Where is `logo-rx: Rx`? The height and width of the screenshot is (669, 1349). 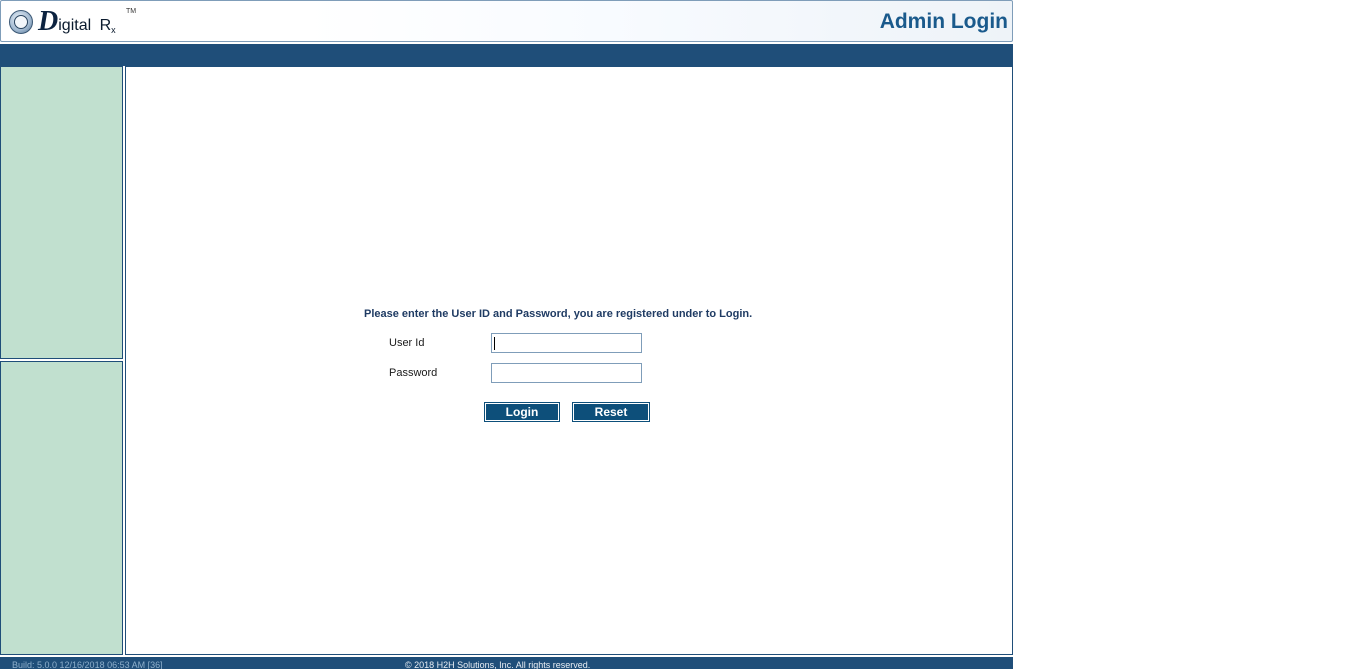
logo-rx: Rx is located at coordinates (107, 26).